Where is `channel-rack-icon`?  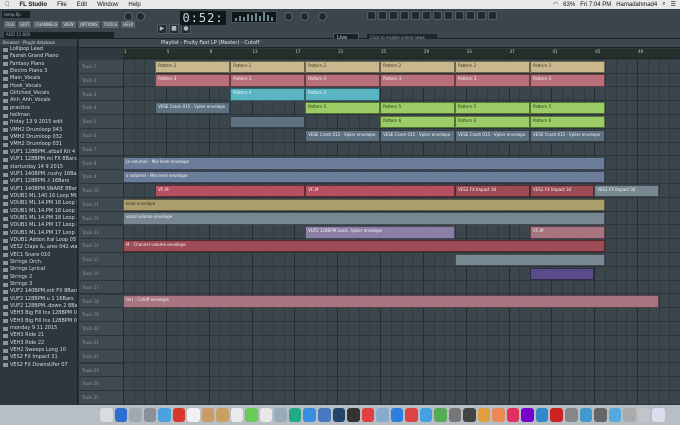 channel-rack-icon is located at coordinates (393, 15).